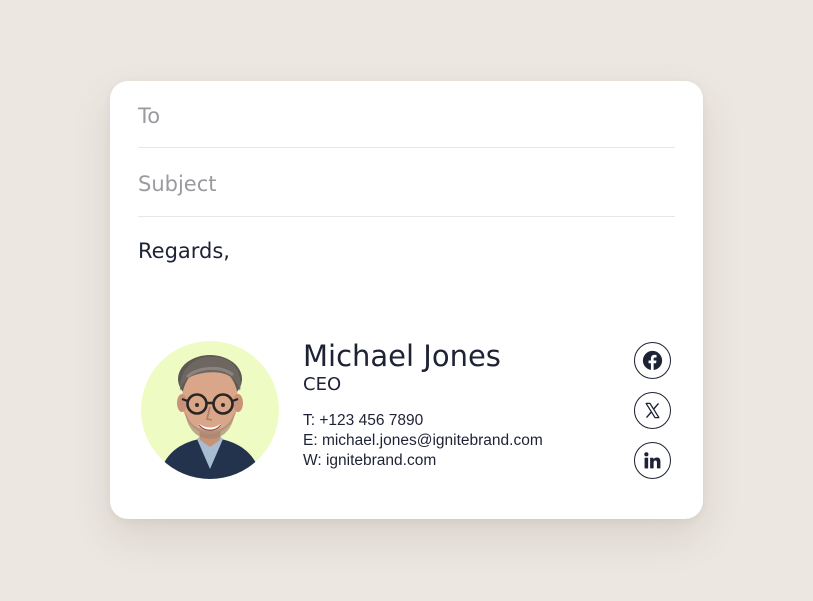  What do you see at coordinates (406, 184) in the screenshot?
I see `subject-field` at bounding box center [406, 184].